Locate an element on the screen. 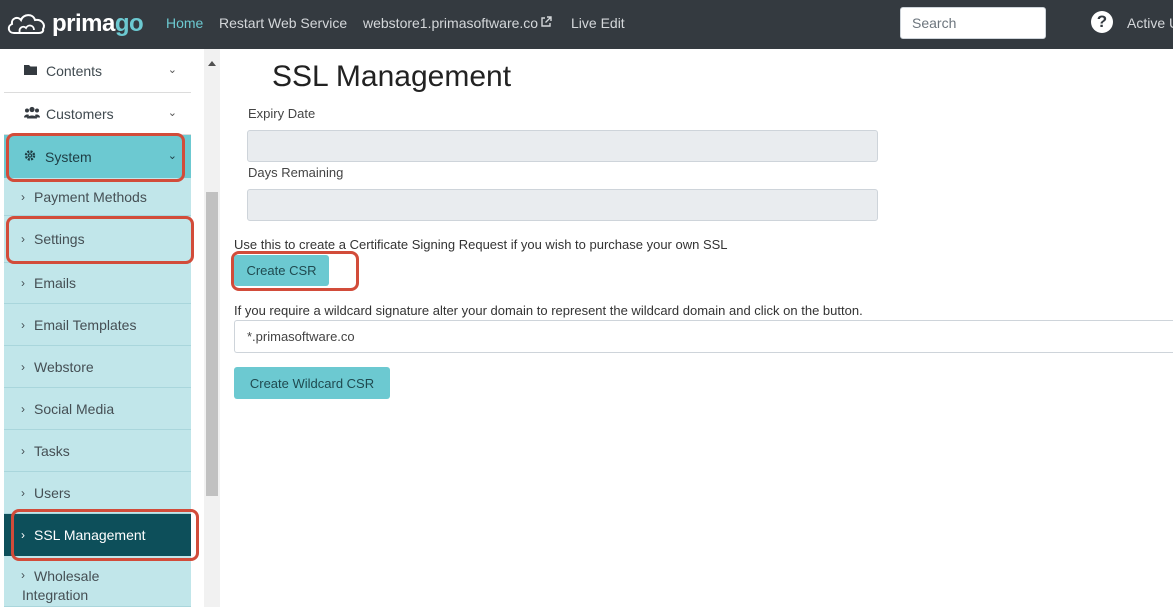  sidebar-item-label: Payment Methods is located at coordinates (90, 196).